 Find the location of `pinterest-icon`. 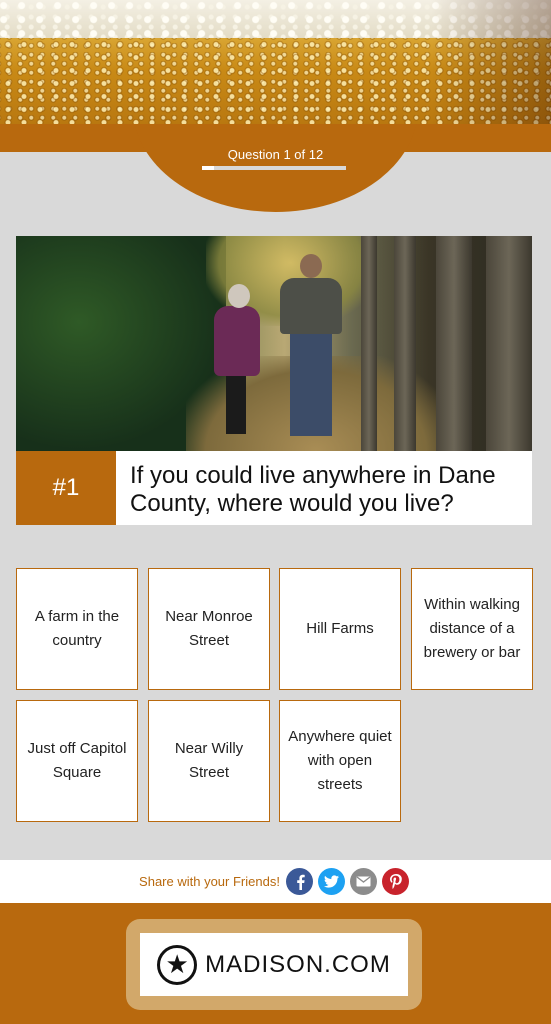

pinterest-icon is located at coordinates (396, 881).